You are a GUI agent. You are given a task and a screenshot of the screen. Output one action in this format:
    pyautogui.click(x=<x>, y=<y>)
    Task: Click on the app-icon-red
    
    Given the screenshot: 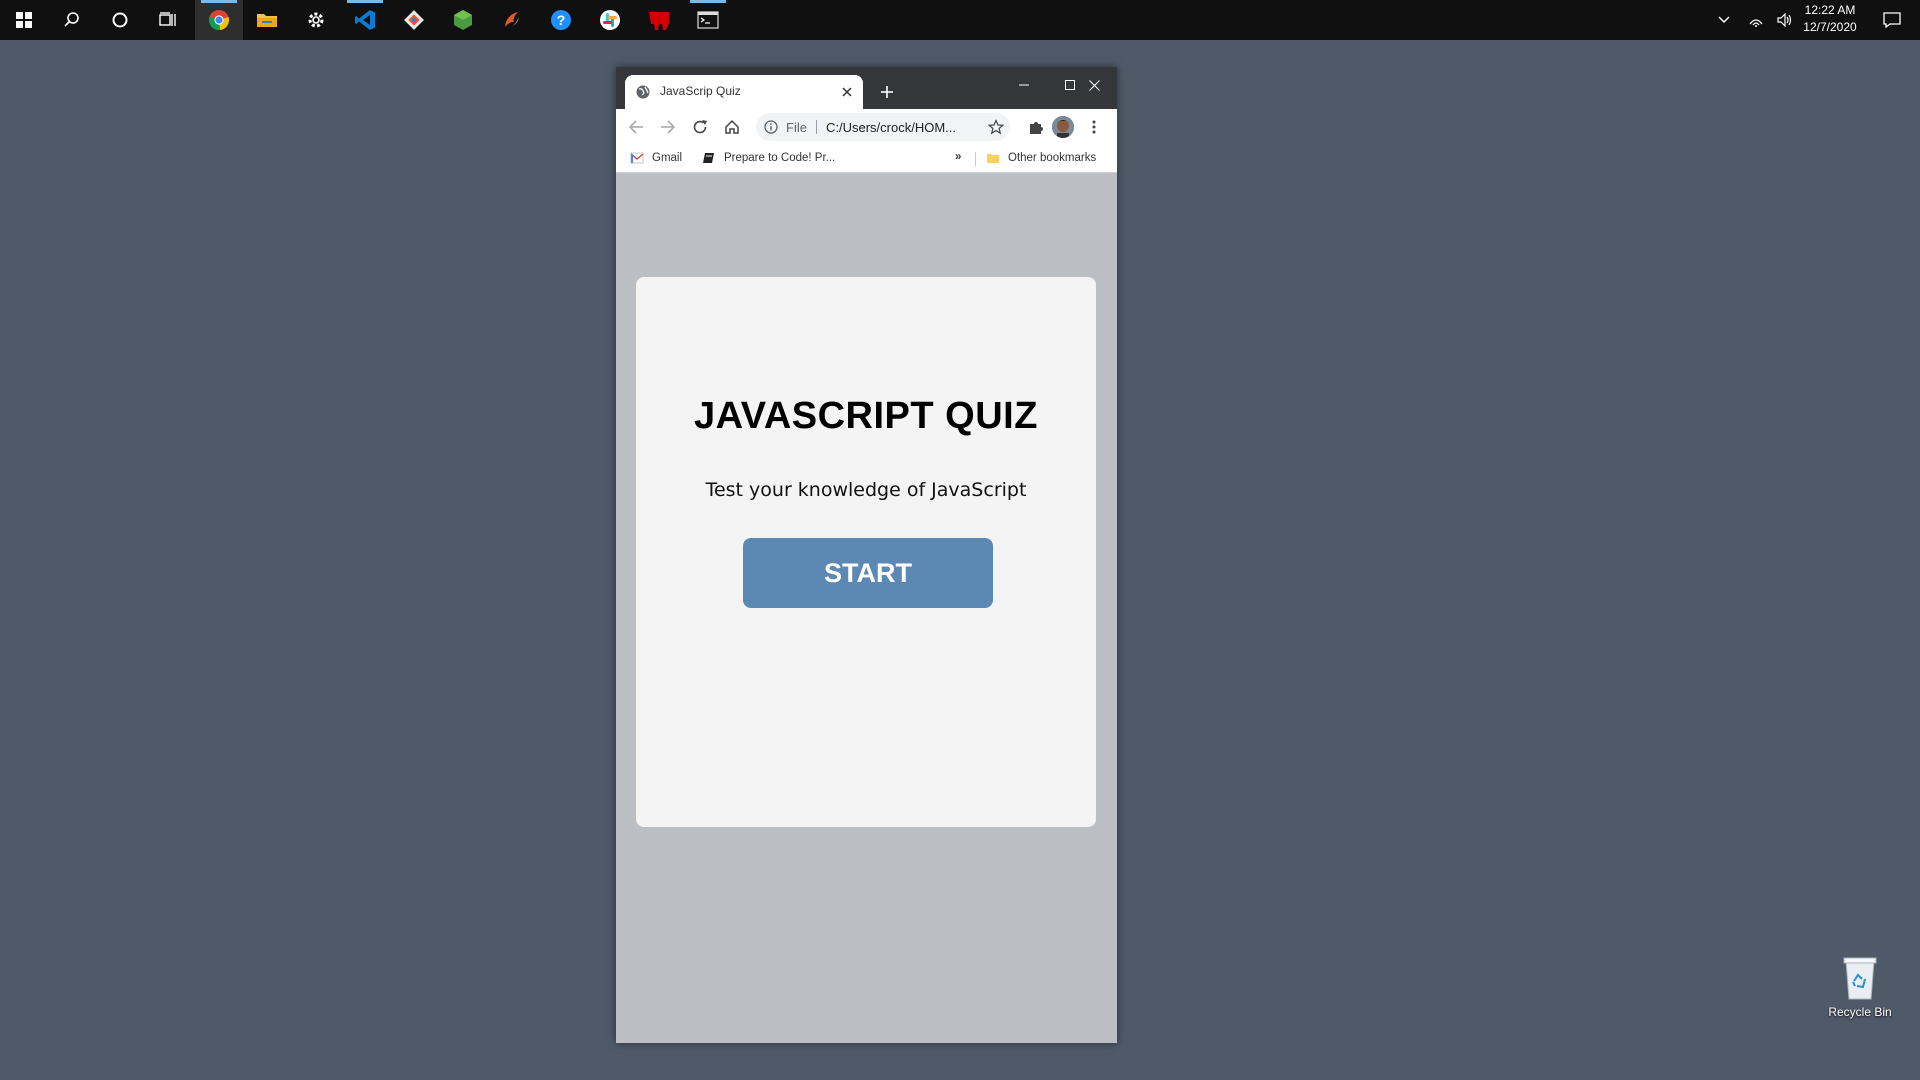 What is the action you would take?
    pyautogui.click(x=659, y=21)
    